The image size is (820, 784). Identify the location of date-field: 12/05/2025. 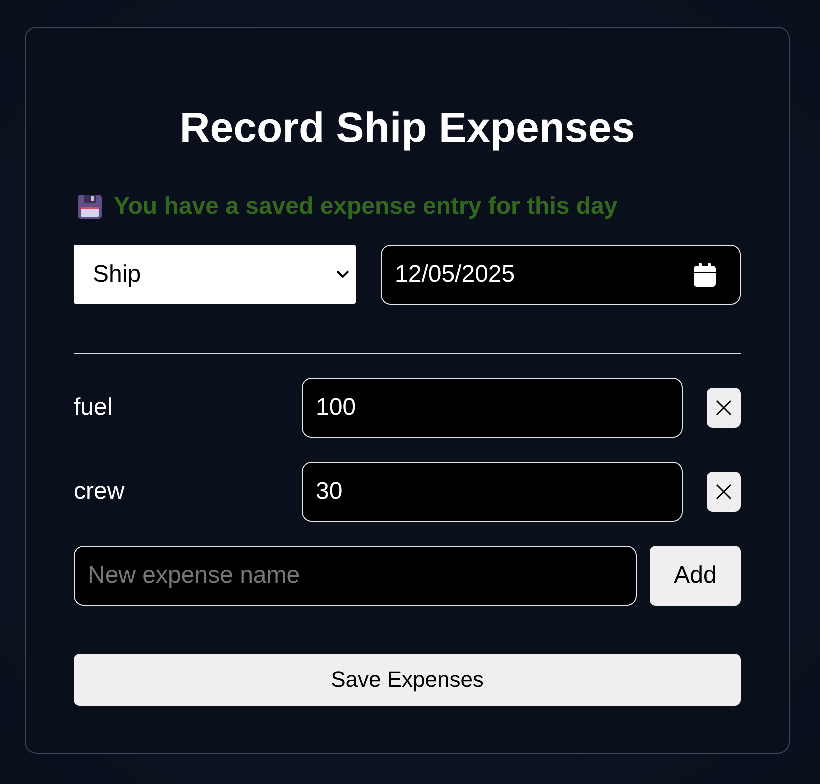
(561, 275).